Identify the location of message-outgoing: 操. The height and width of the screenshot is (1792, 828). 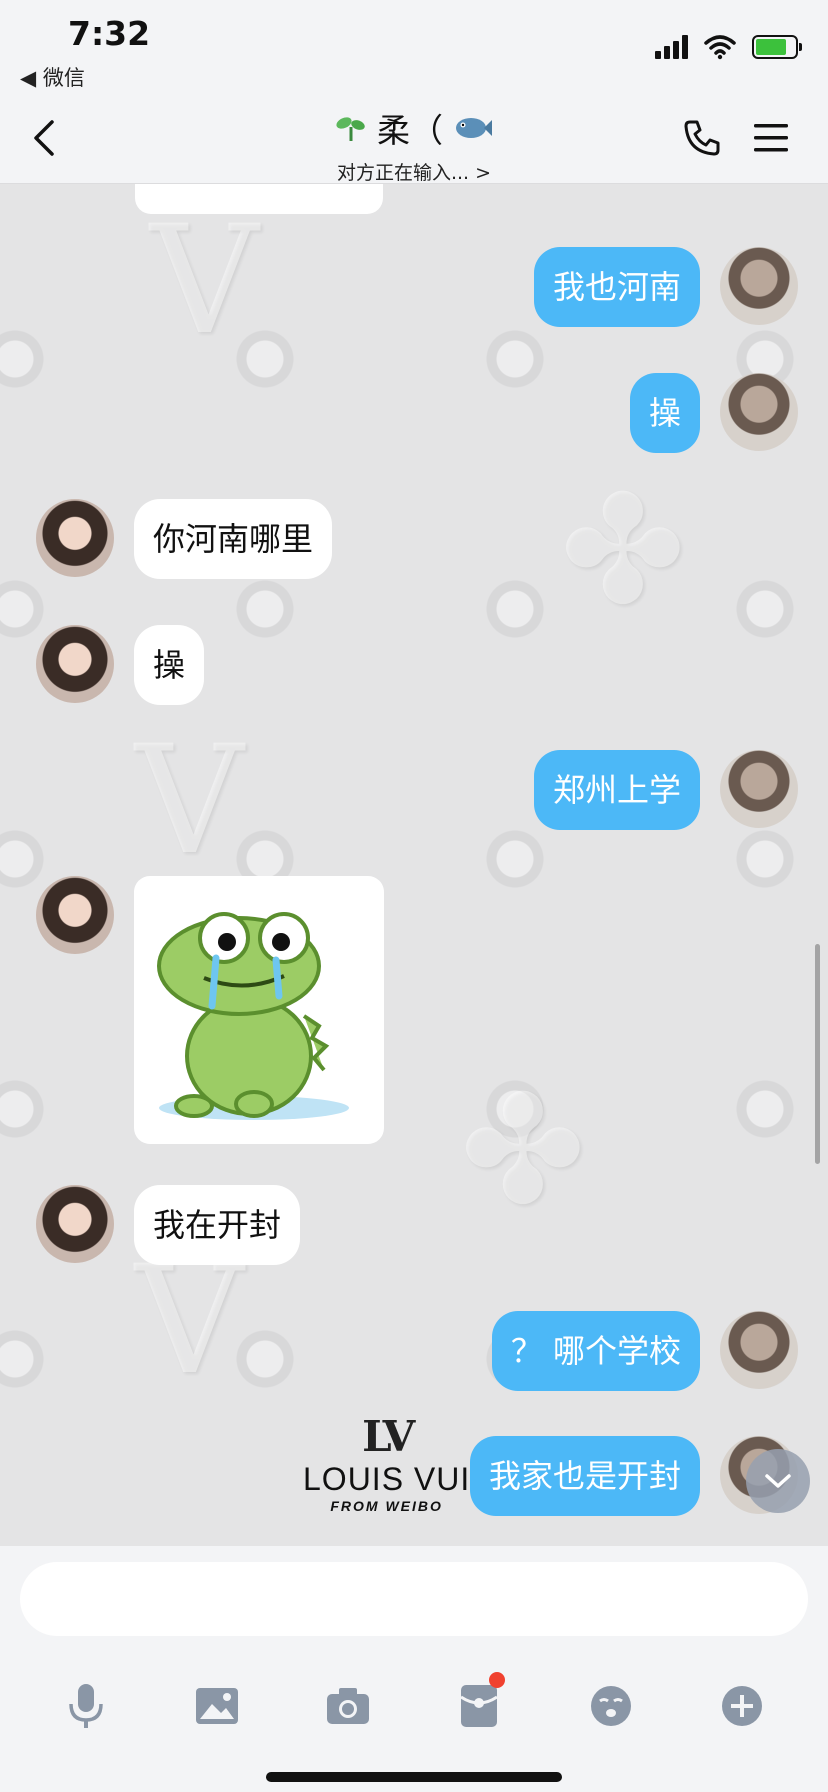
(713, 413).